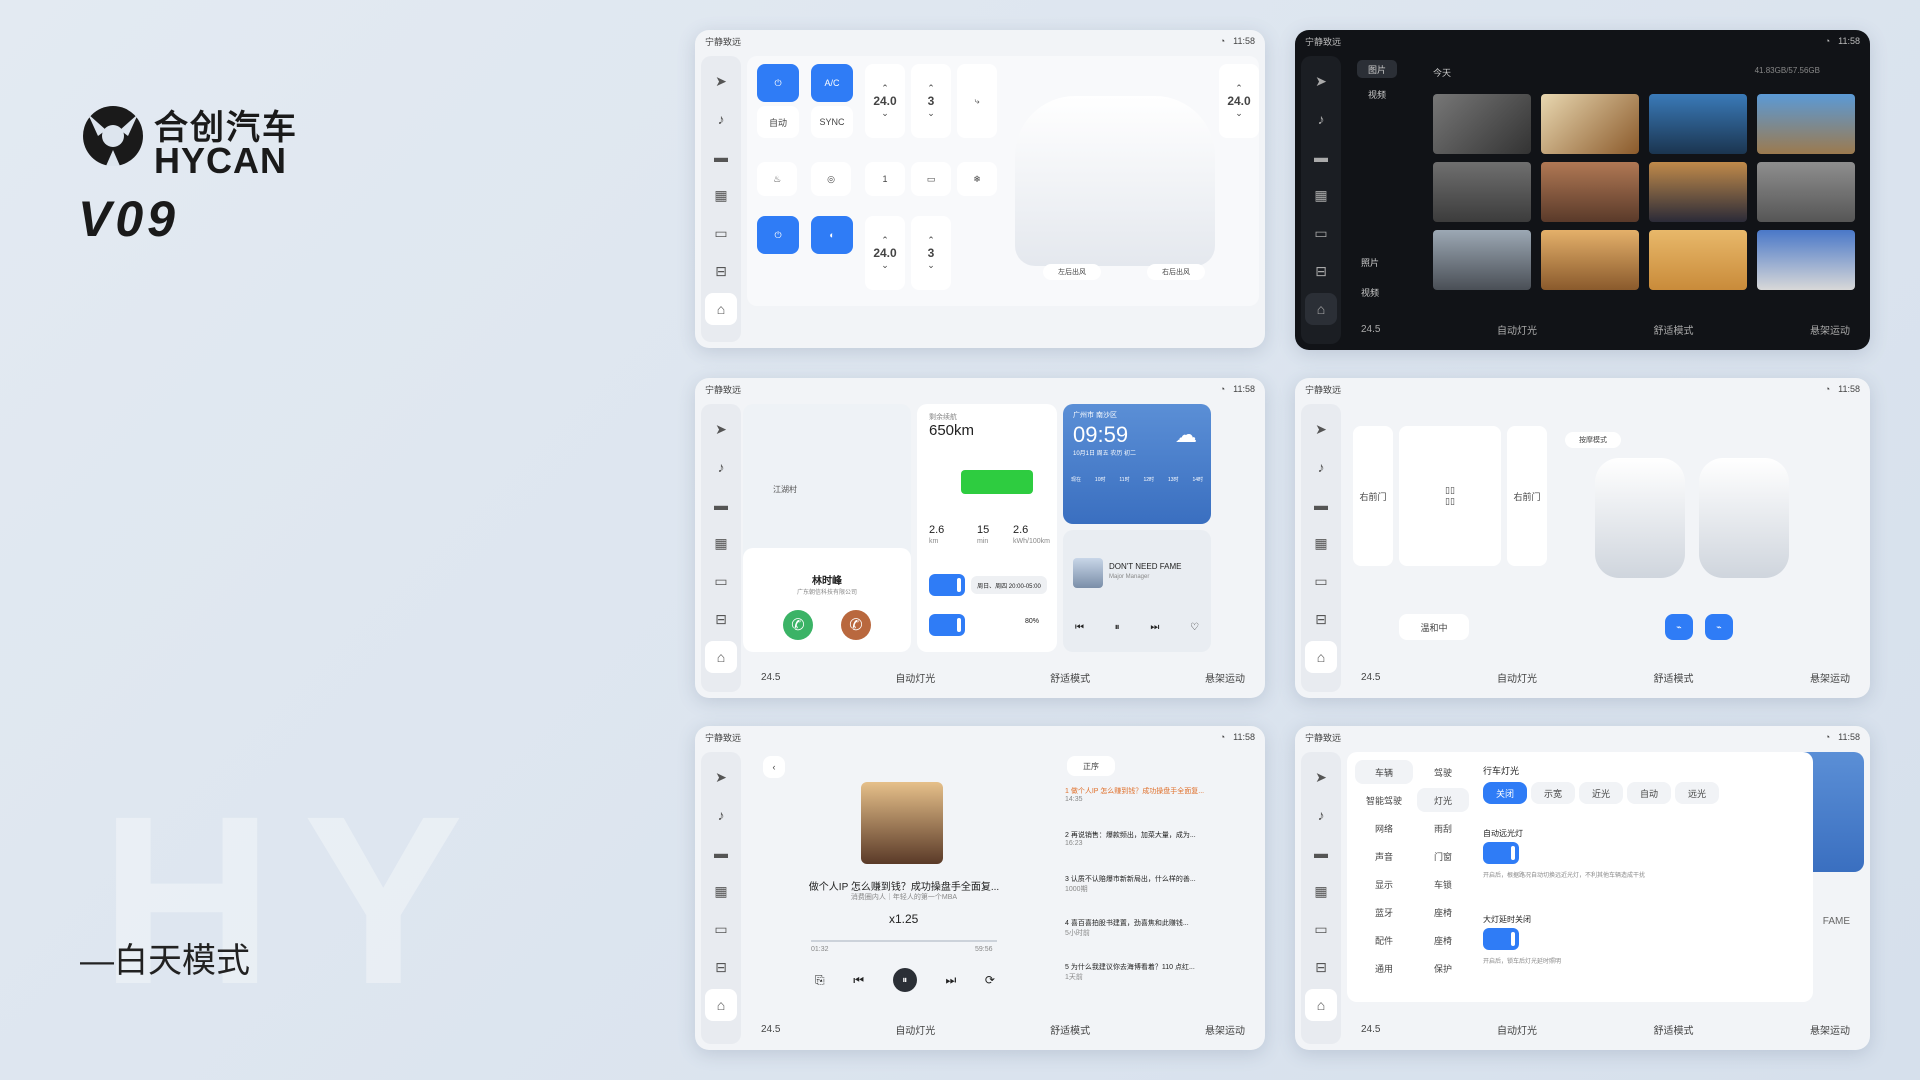 The height and width of the screenshot is (1080, 1920). I want to click on next-icon: ⏭, so click(950, 980).